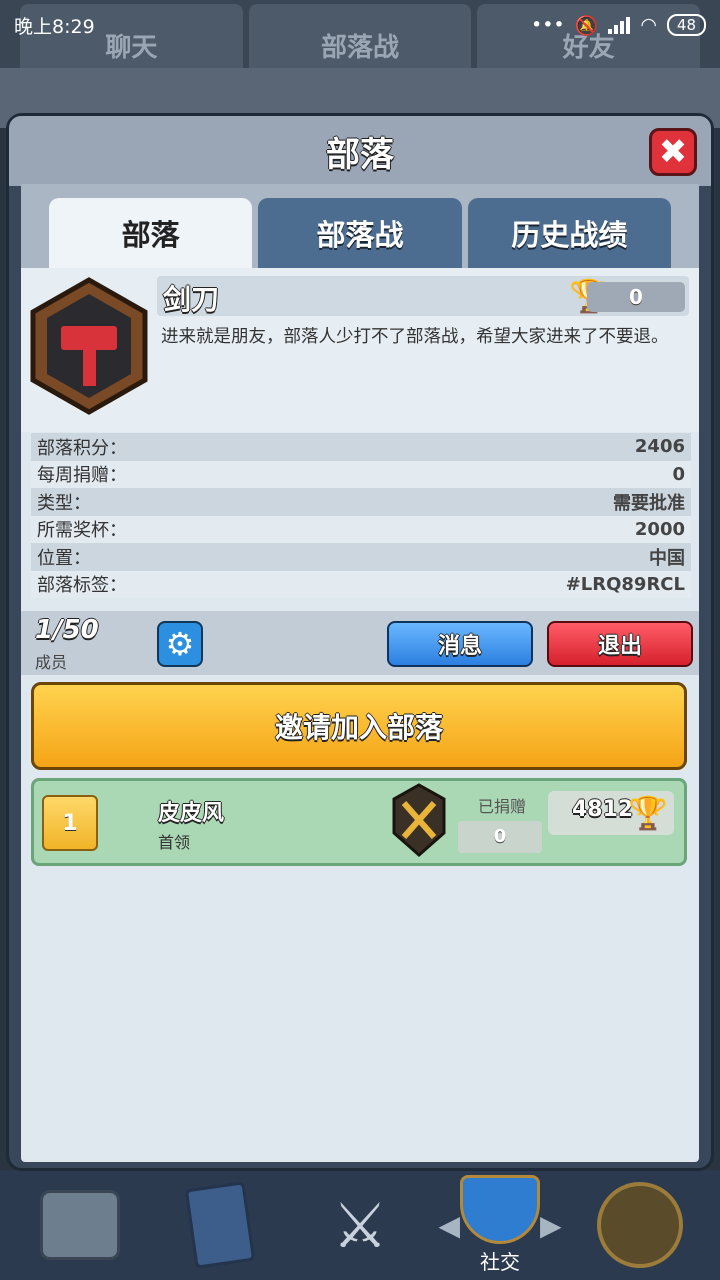 This screenshot has height=1280, width=720. I want to click on info-label: 部落积分：, so click(82, 448).